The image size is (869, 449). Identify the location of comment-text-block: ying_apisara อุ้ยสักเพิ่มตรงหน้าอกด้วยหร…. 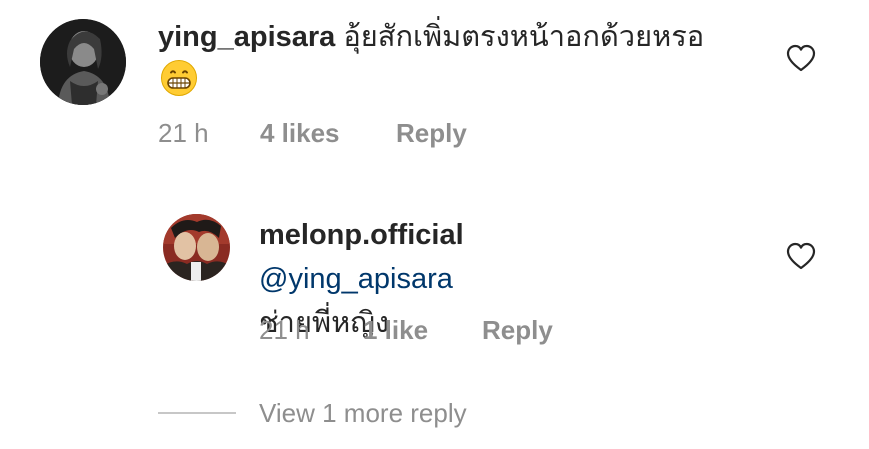
(448, 59).